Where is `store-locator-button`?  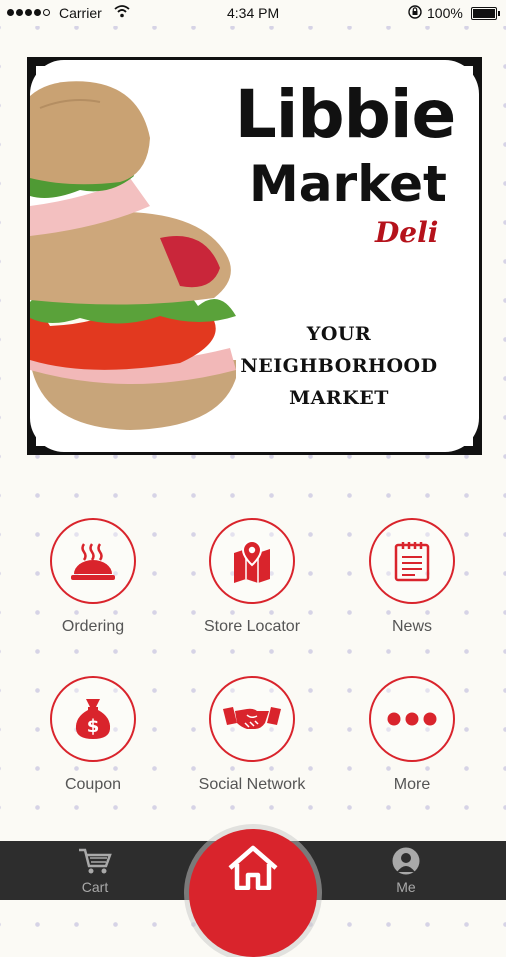
store-locator-button is located at coordinates (252, 561).